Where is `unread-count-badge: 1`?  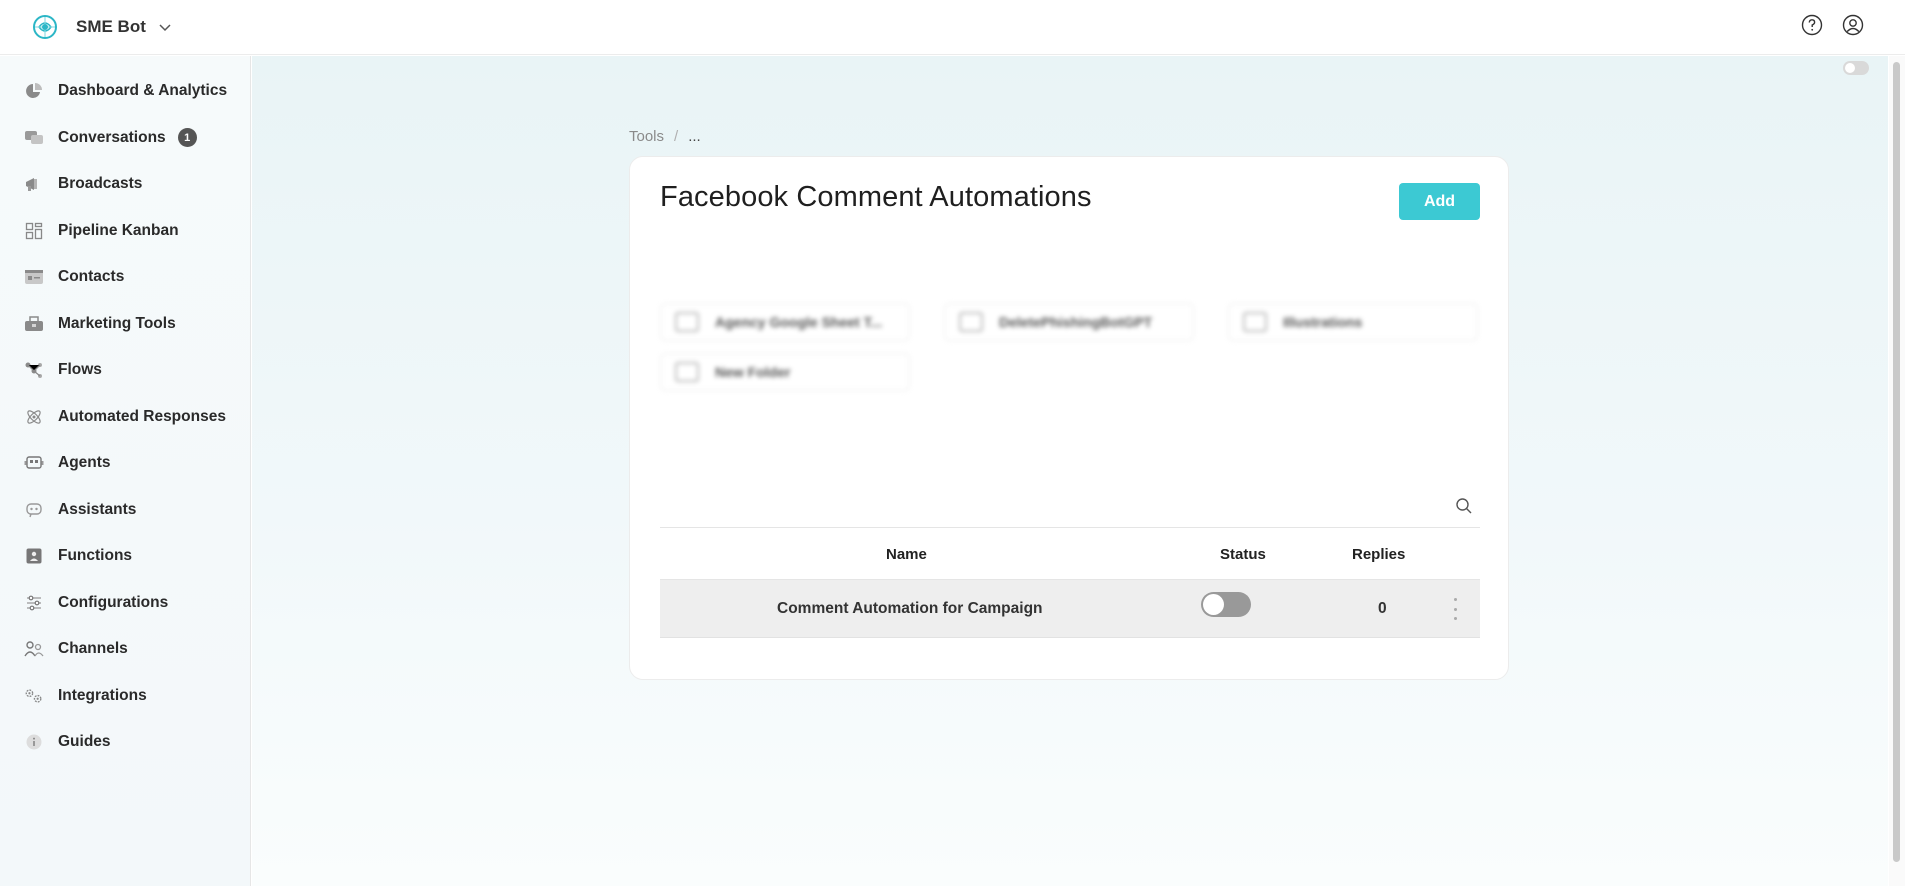
unread-count-badge: 1 is located at coordinates (187, 138).